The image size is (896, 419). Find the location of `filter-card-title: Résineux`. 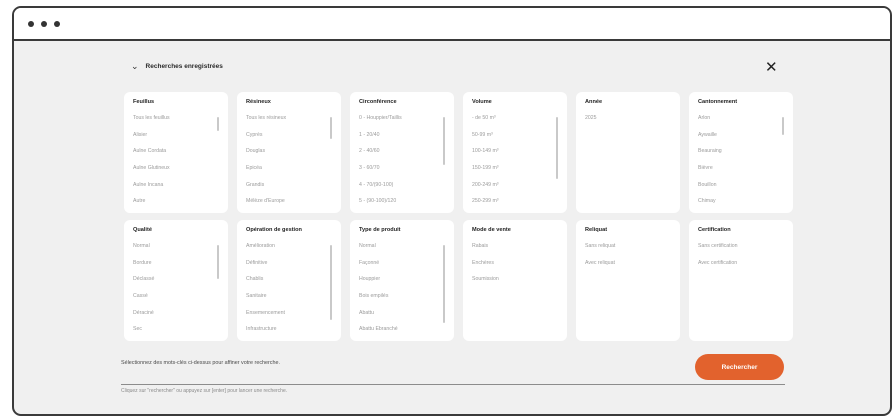

filter-card-title: Résineux is located at coordinates (258, 102).